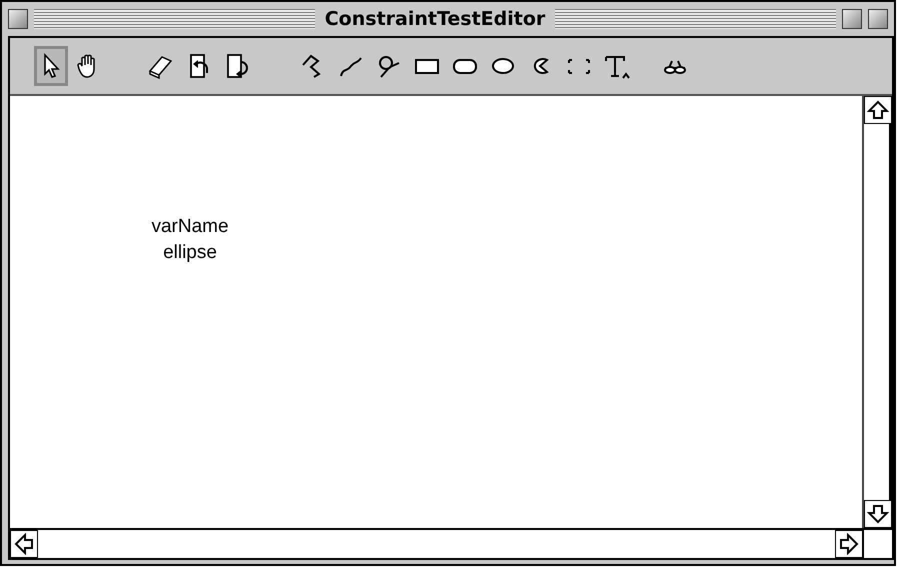  What do you see at coordinates (878, 19) in the screenshot?
I see `collapse-box` at bounding box center [878, 19].